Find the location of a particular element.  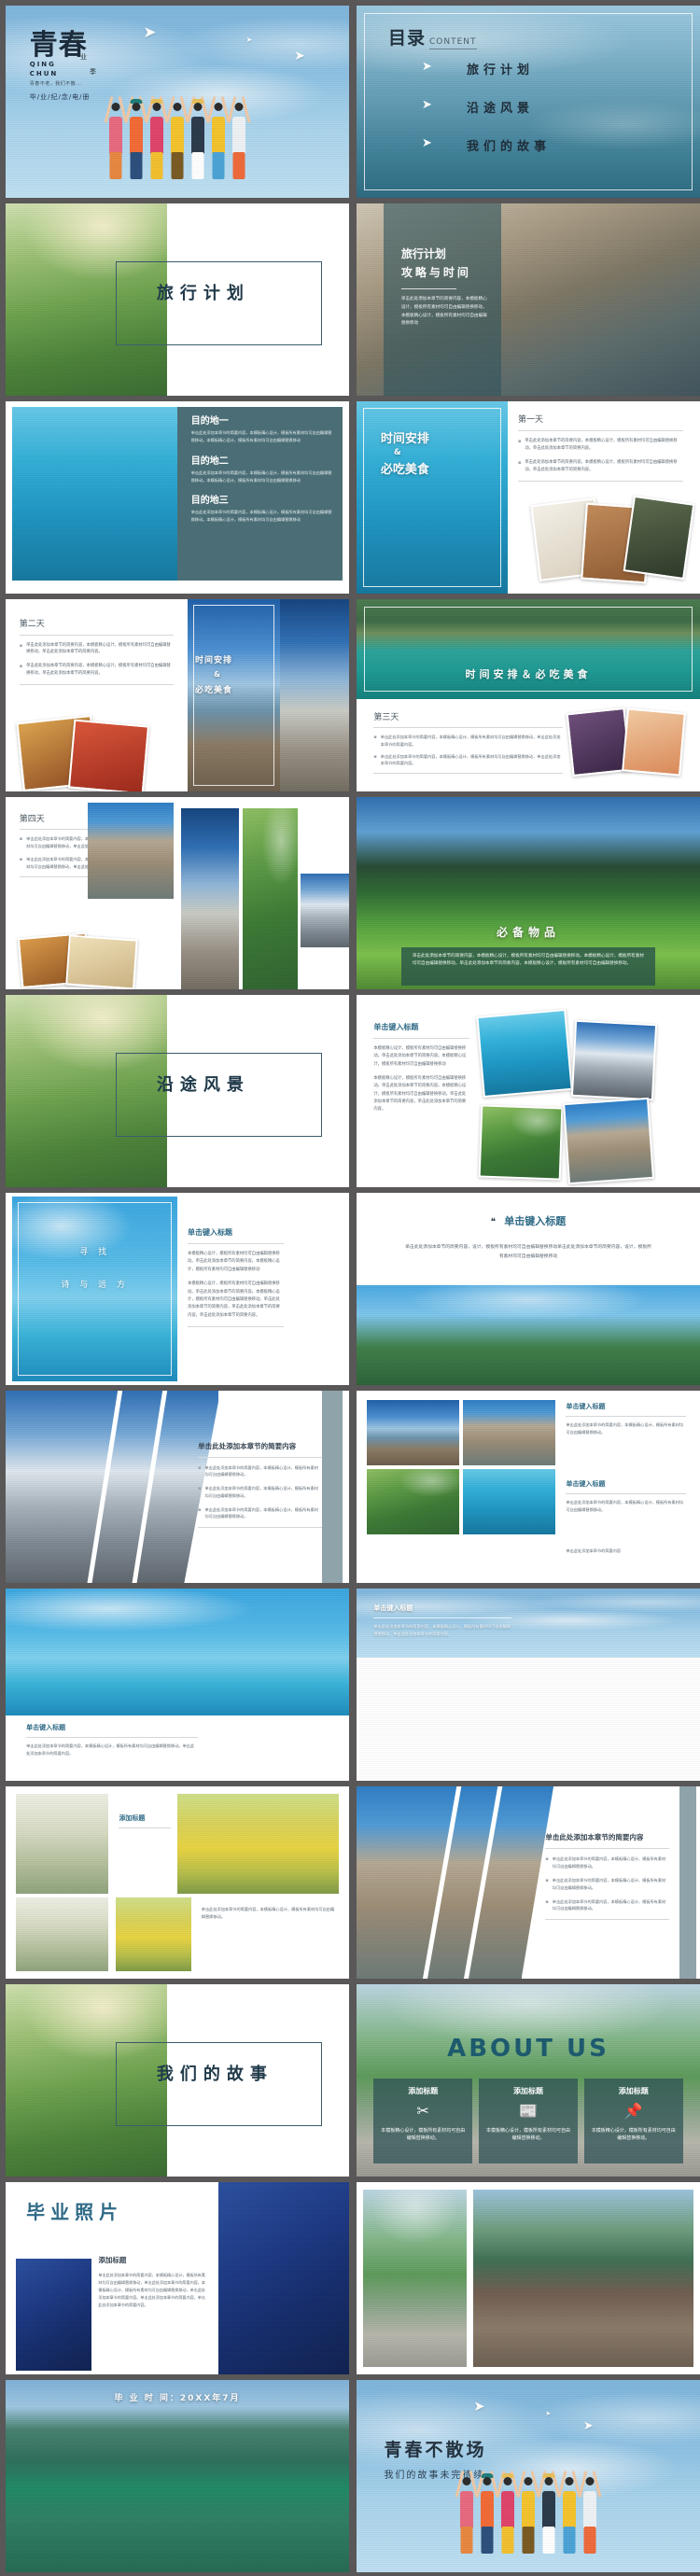

slide-grad-time: 毕 业 时 间：20XX年7月 is located at coordinates (177, 2476).